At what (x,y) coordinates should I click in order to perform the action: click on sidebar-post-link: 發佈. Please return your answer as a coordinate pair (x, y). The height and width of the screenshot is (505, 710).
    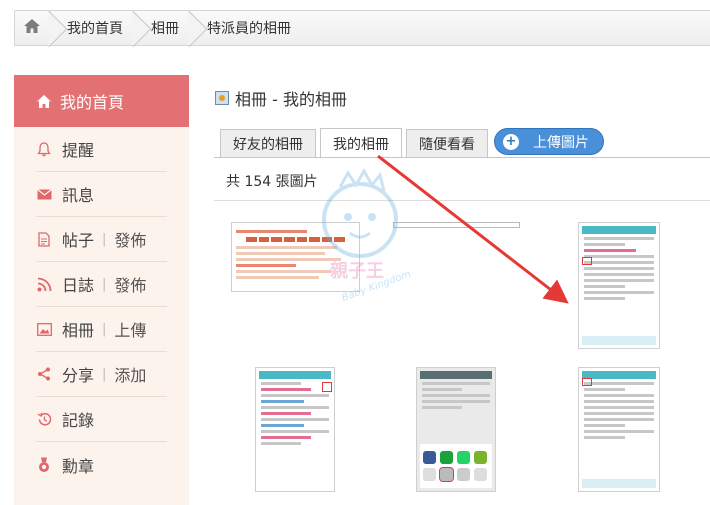
    Looking at the image, I should click on (130, 239).